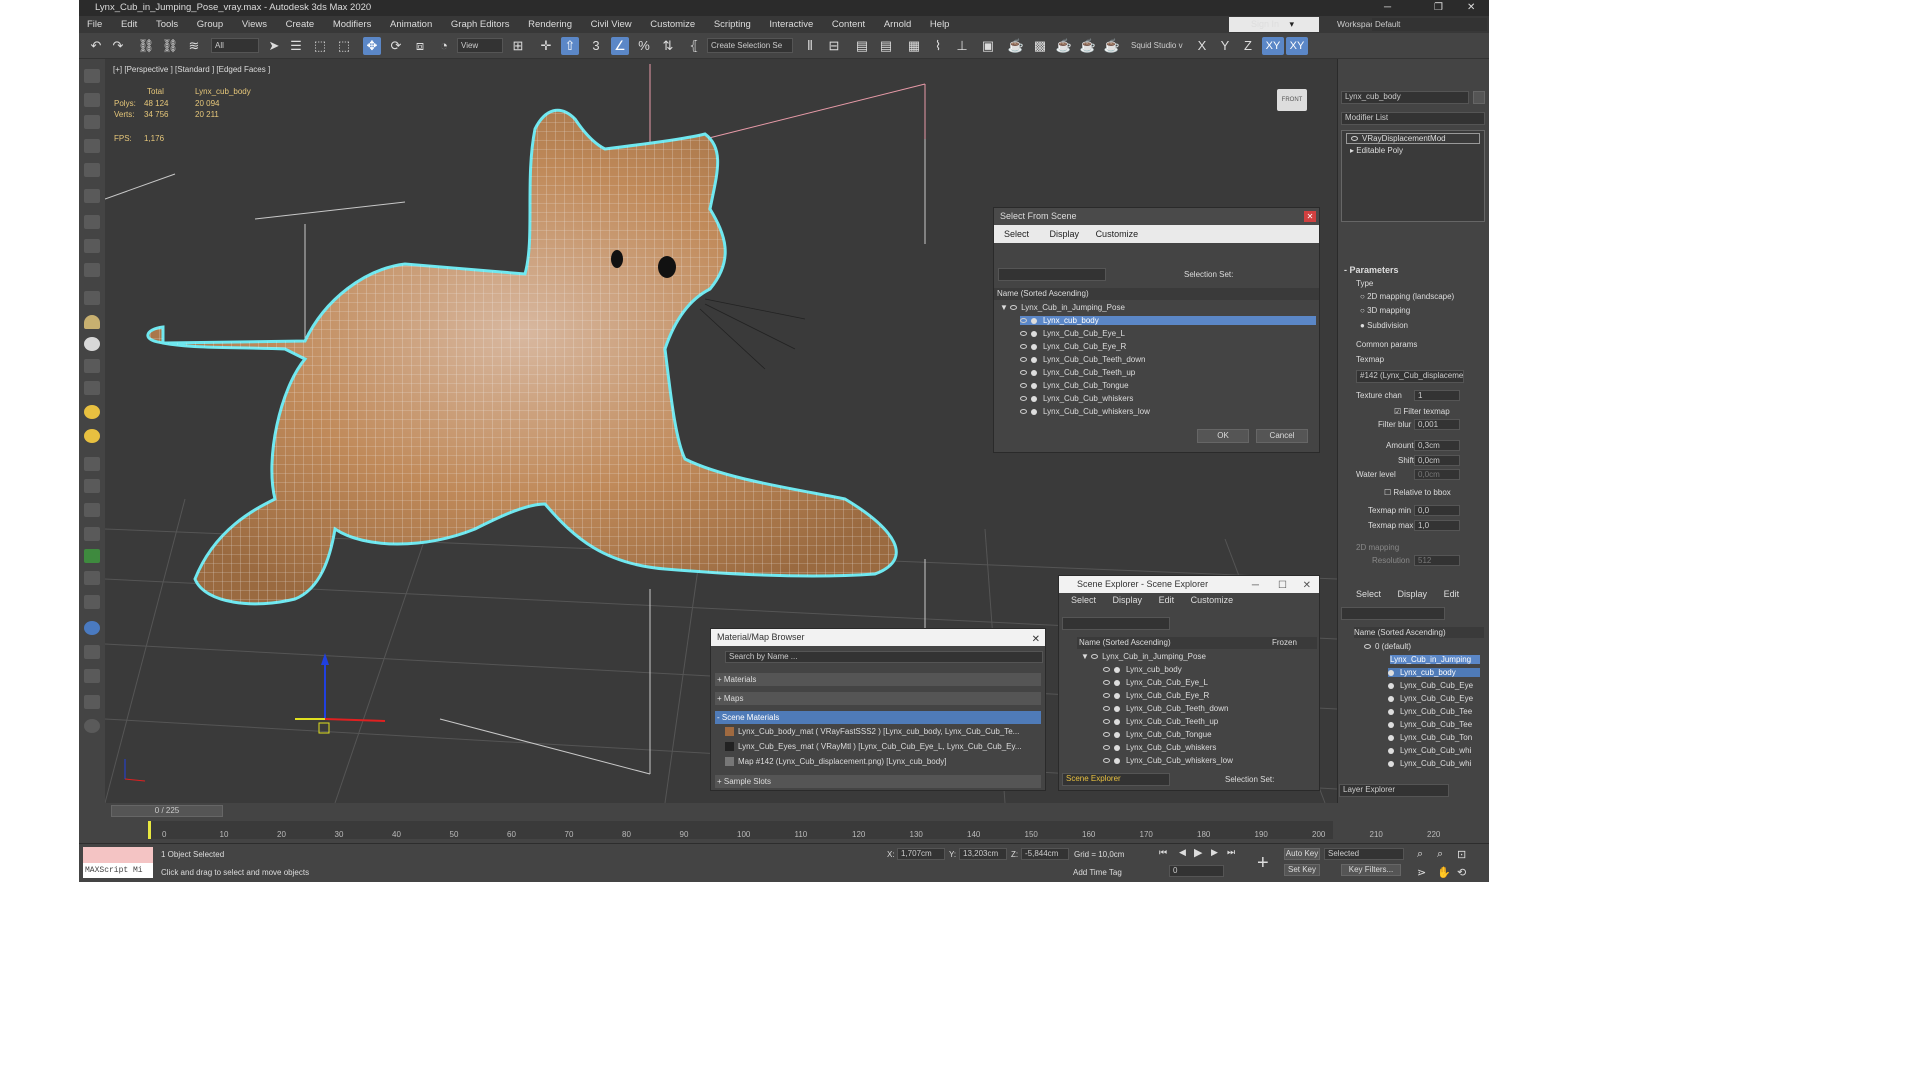  What do you see at coordinates (1156, 294) in the screenshot?
I see `column-header: Name (Sorted Ascending)` at bounding box center [1156, 294].